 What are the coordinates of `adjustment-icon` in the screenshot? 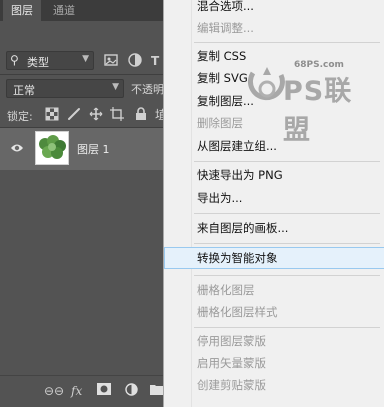 It's located at (131, 389).